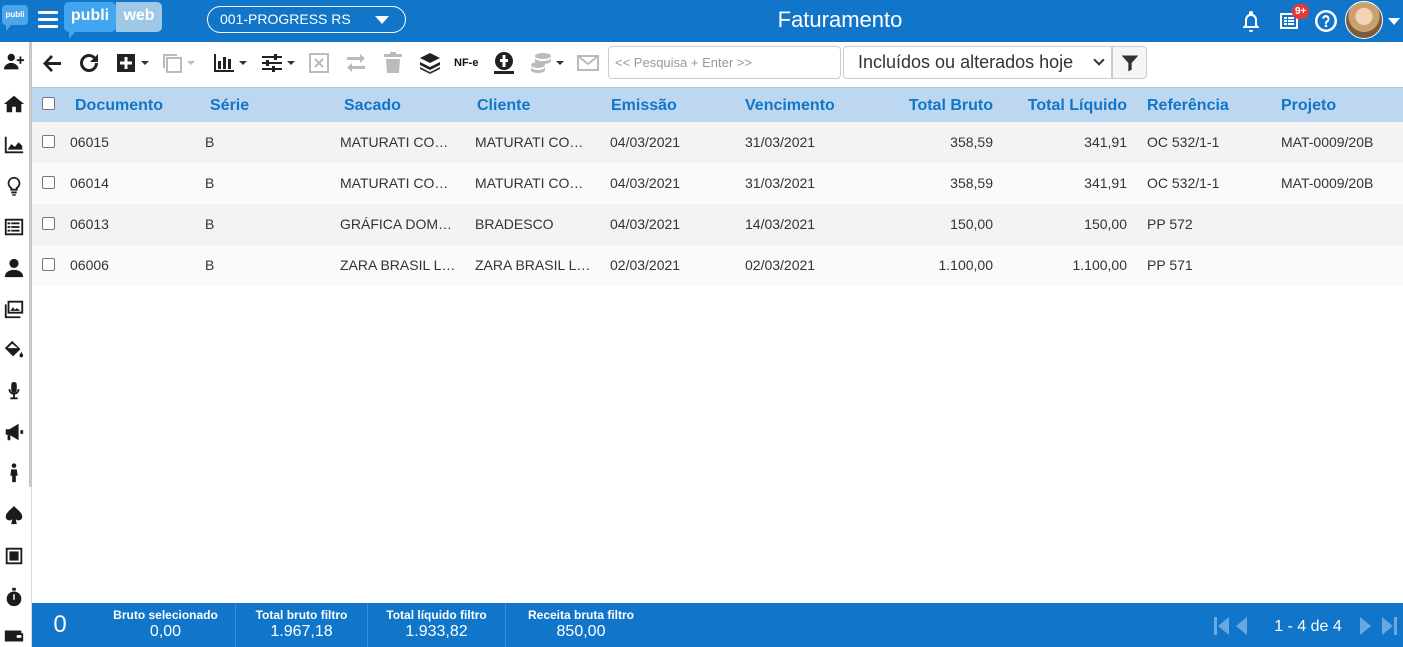  Describe the element at coordinates (14, 473) in the screenshot. I see `person-icon` at that location.